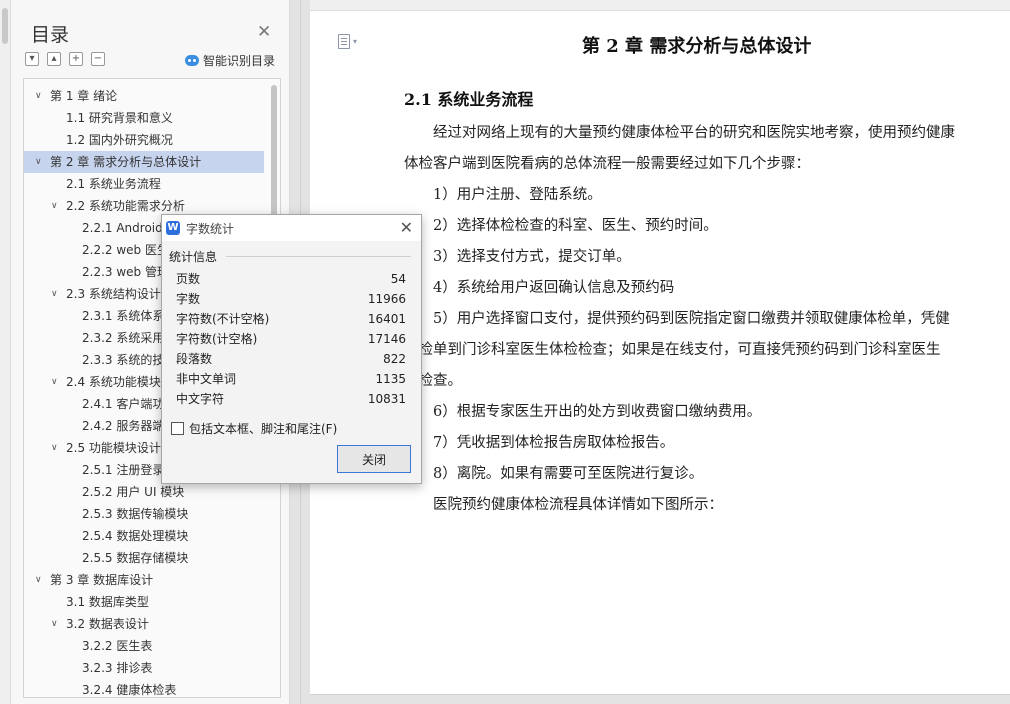  Describe the element at coordinates (660, 5) in the screenshot. I see `page-top-margin` at that location.